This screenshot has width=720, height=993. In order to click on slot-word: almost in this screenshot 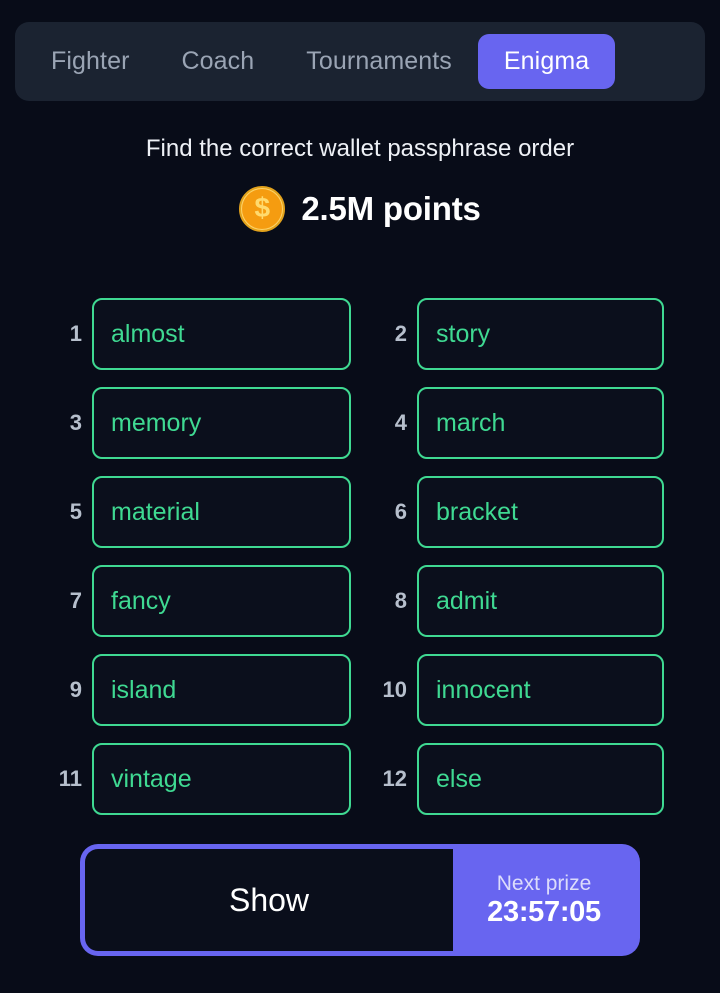, I will do `click(221, 334)`.